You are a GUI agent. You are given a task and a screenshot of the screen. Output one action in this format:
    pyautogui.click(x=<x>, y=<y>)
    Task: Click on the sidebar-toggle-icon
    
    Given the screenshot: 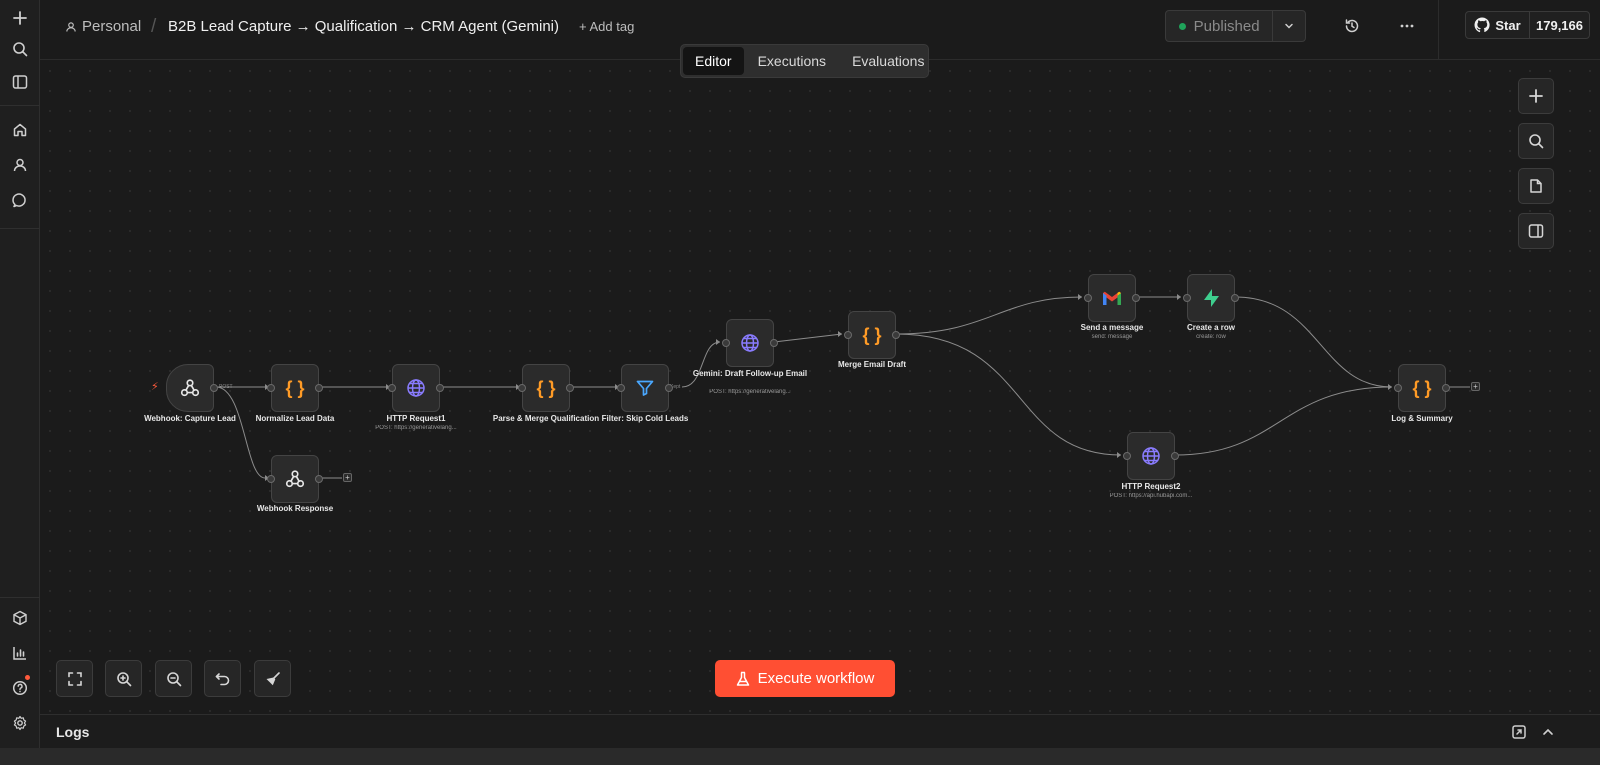 What is the action you would take?
    pyautogui.click(x=20, y=82)
    